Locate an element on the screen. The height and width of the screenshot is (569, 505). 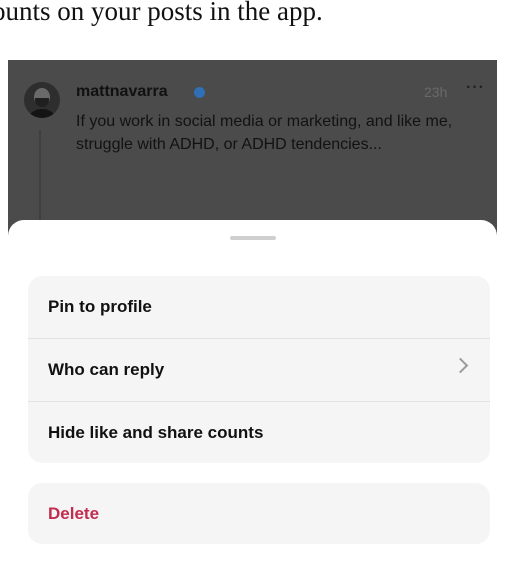
drag-handle is located at coordinates (253, 238).